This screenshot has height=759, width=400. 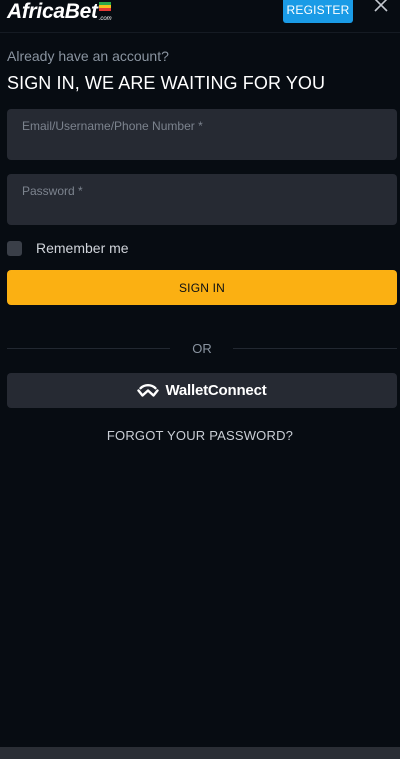 I want to click on password-field: Password *, so click(x=202, y=199).